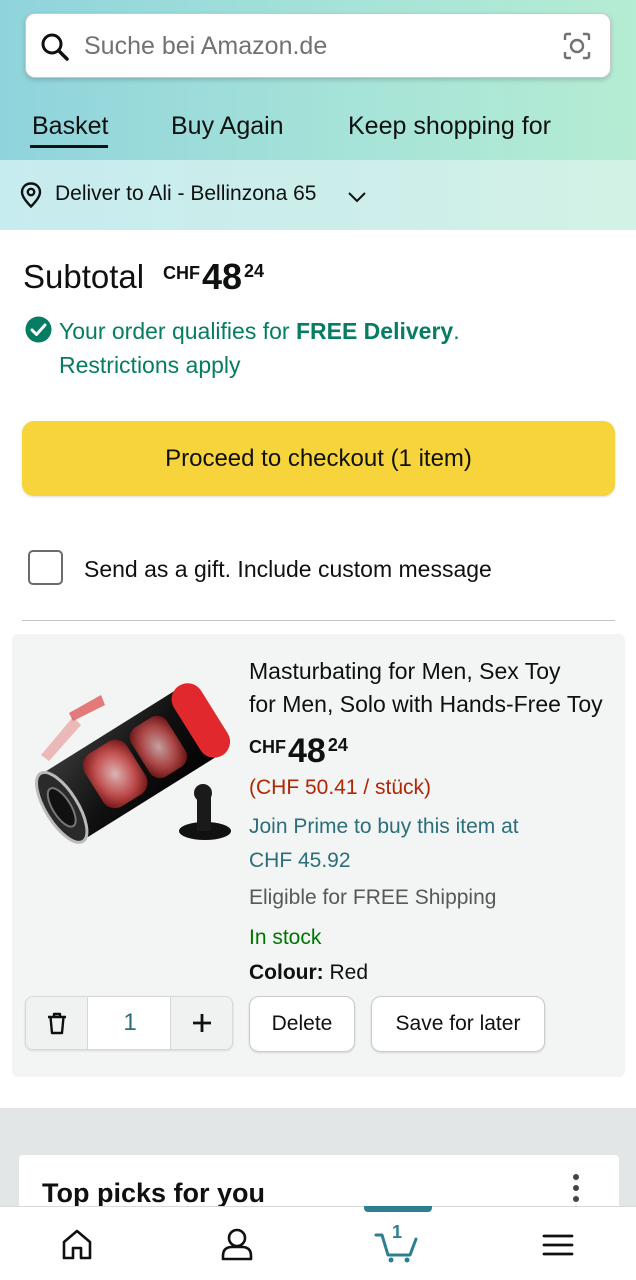  I want to click on chevron-down-icon, so click(357, 197).